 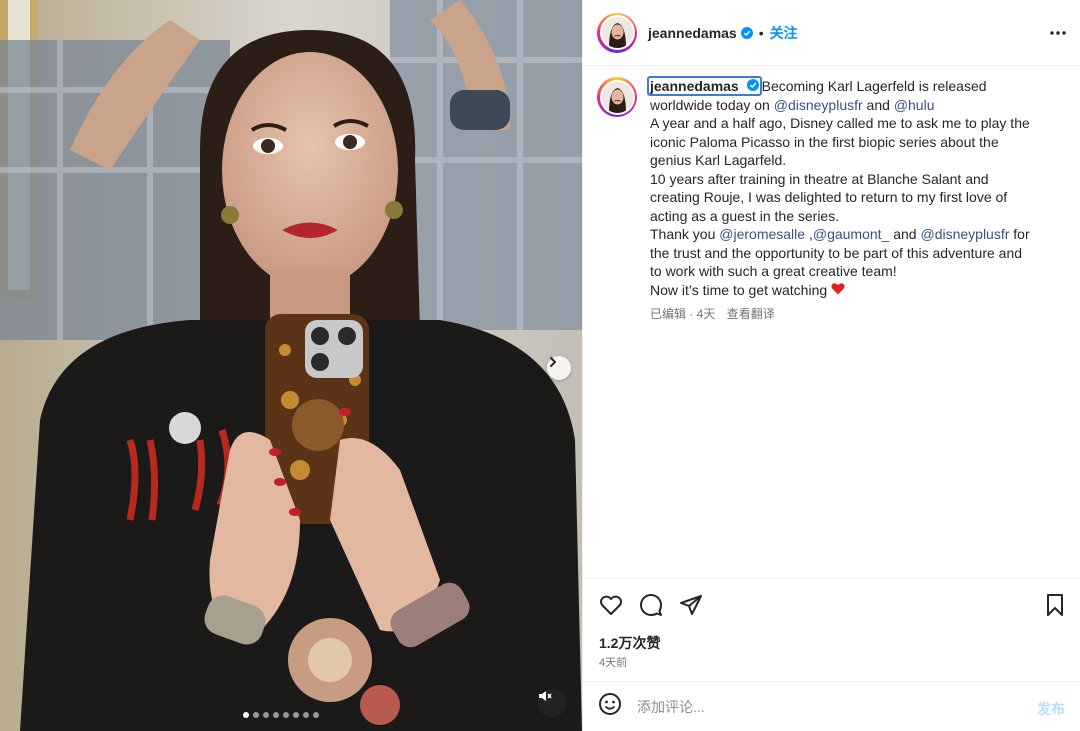 I want to click on caption-text-segment: Thank you, so click(x=685, y=234).